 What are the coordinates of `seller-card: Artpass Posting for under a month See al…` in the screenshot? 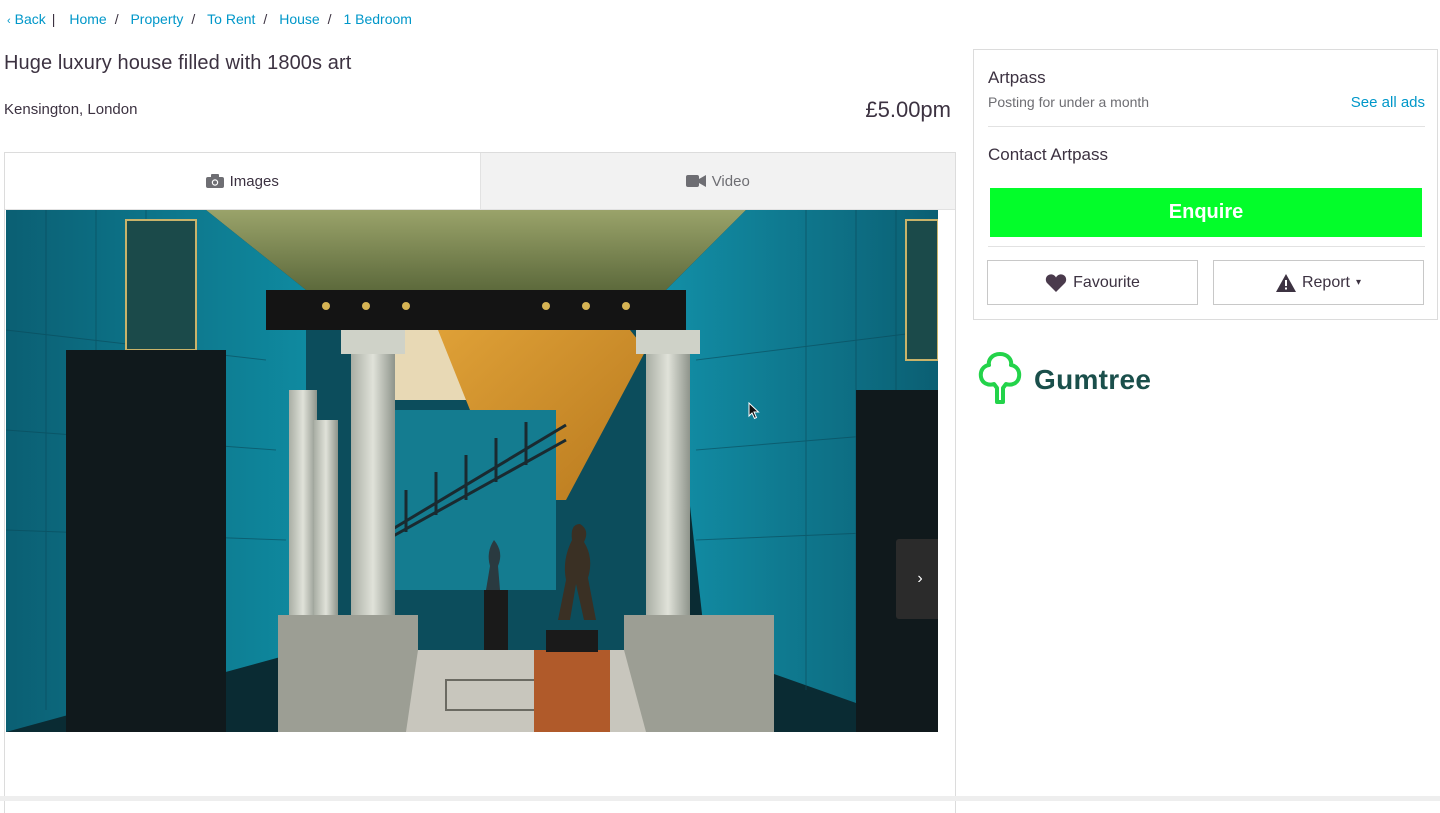 It's located at (1205, 184).